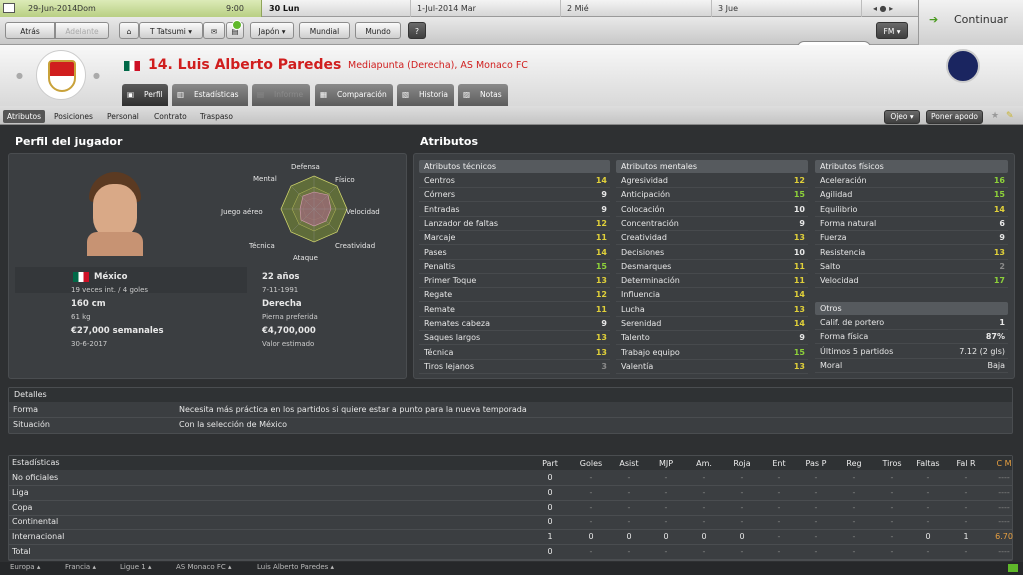 The height and width of the screenshot is (575, 1023). I want to click on calendar-nav-icon: ◂ ● ▸, so click(883, 8).